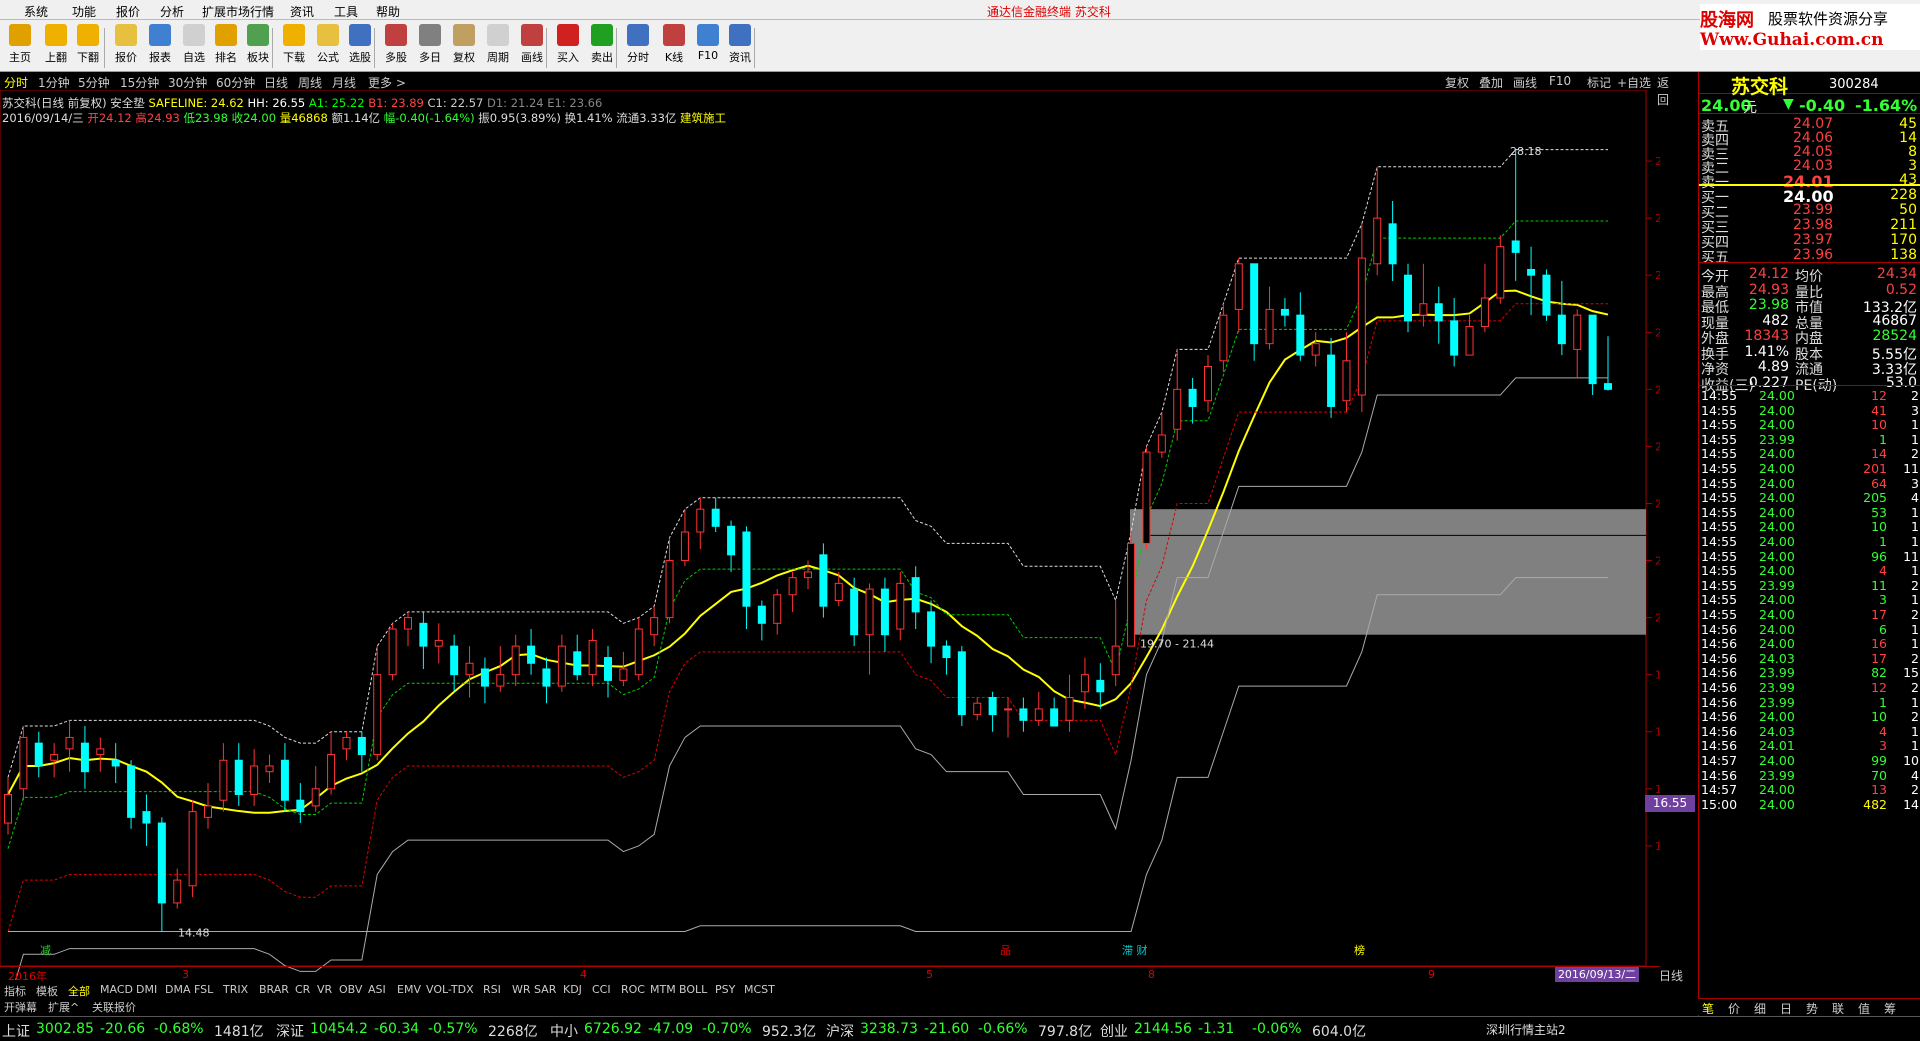  Describe the element at coordinates (258, 47) in the screenshot. I see `toolbar-button-7: 板块` at that location.